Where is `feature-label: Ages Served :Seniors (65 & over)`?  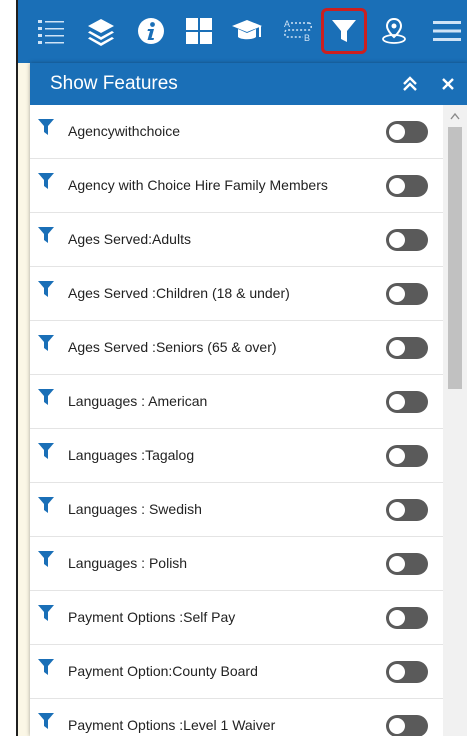
feature-label: Ages Served :Seniors (65 & over) is located at coordinates (172, 347).